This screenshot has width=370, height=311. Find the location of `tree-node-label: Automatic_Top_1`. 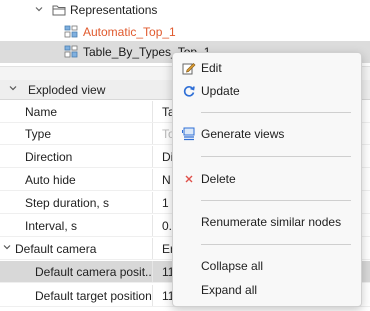

tree-node-label: Automatic_Top_1 is located at coordinates (129, 32).